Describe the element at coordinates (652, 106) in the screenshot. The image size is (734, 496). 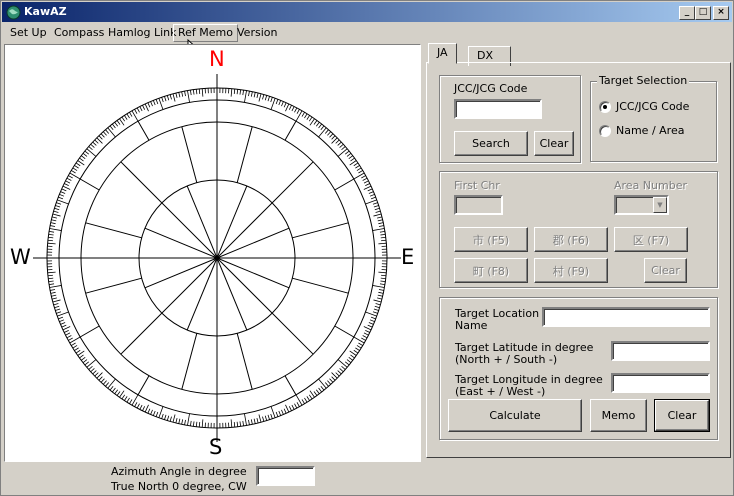
I see `radio-jcc-code-label: JCC/JCG Code` at that location.